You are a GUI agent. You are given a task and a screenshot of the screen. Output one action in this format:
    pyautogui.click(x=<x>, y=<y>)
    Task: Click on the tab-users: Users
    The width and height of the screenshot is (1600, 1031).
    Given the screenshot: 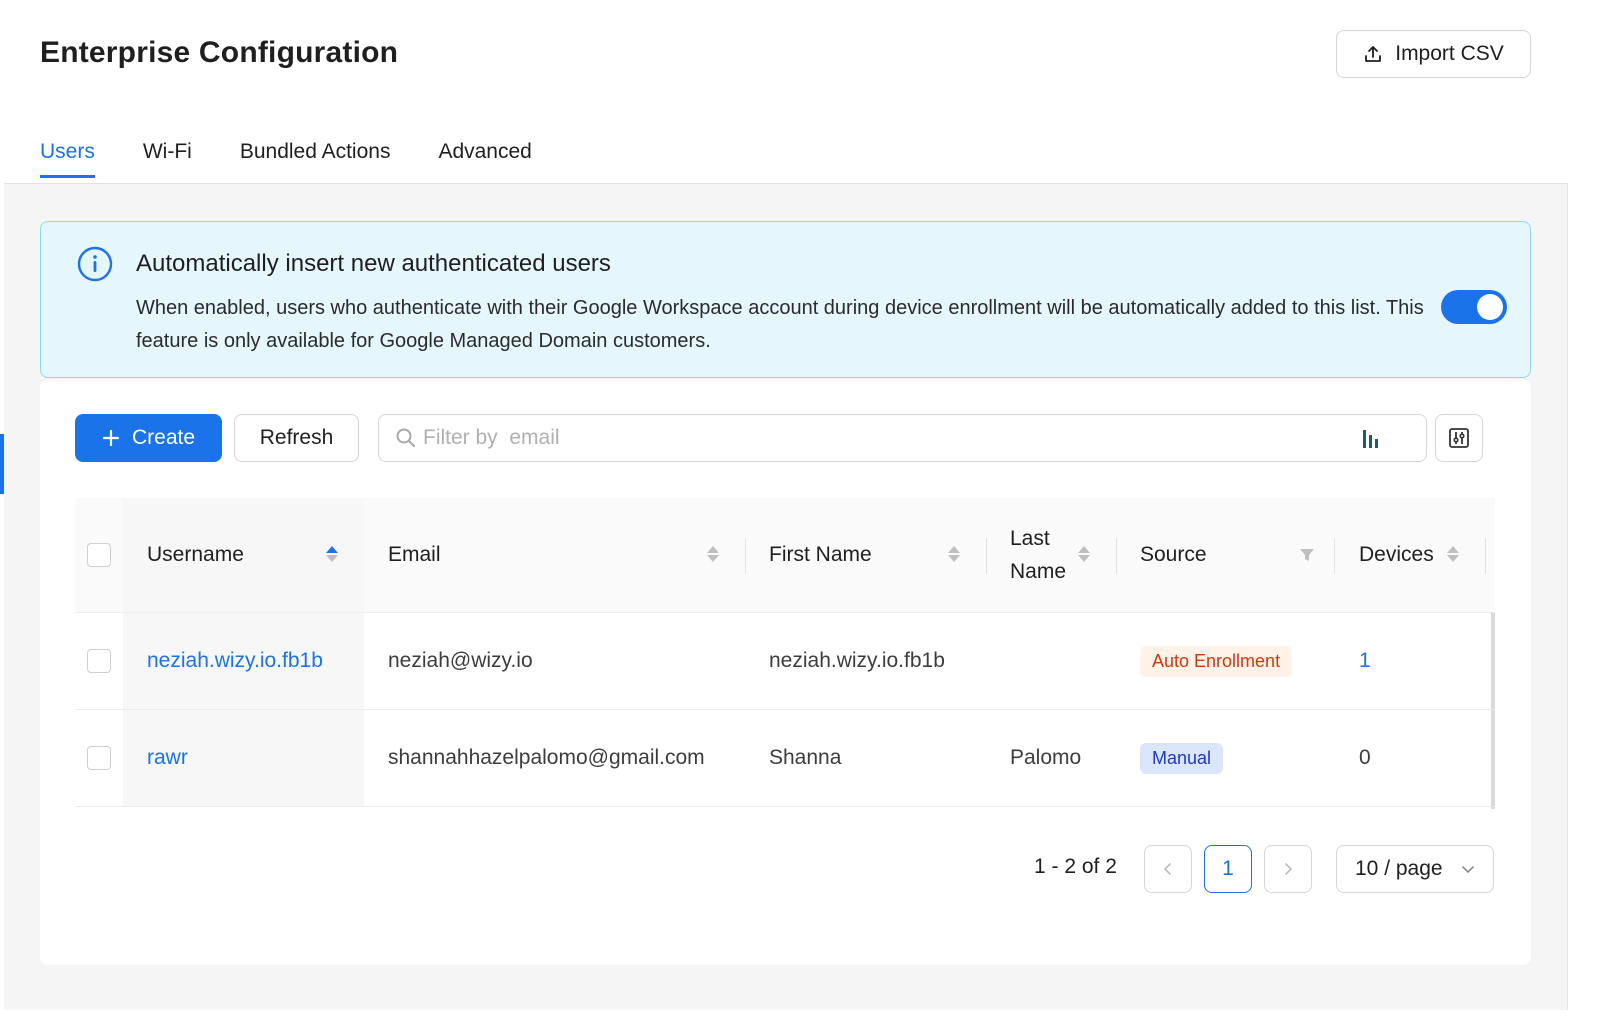 What is the action you would take?
    pyautogui.click(x=67, y=159)
    